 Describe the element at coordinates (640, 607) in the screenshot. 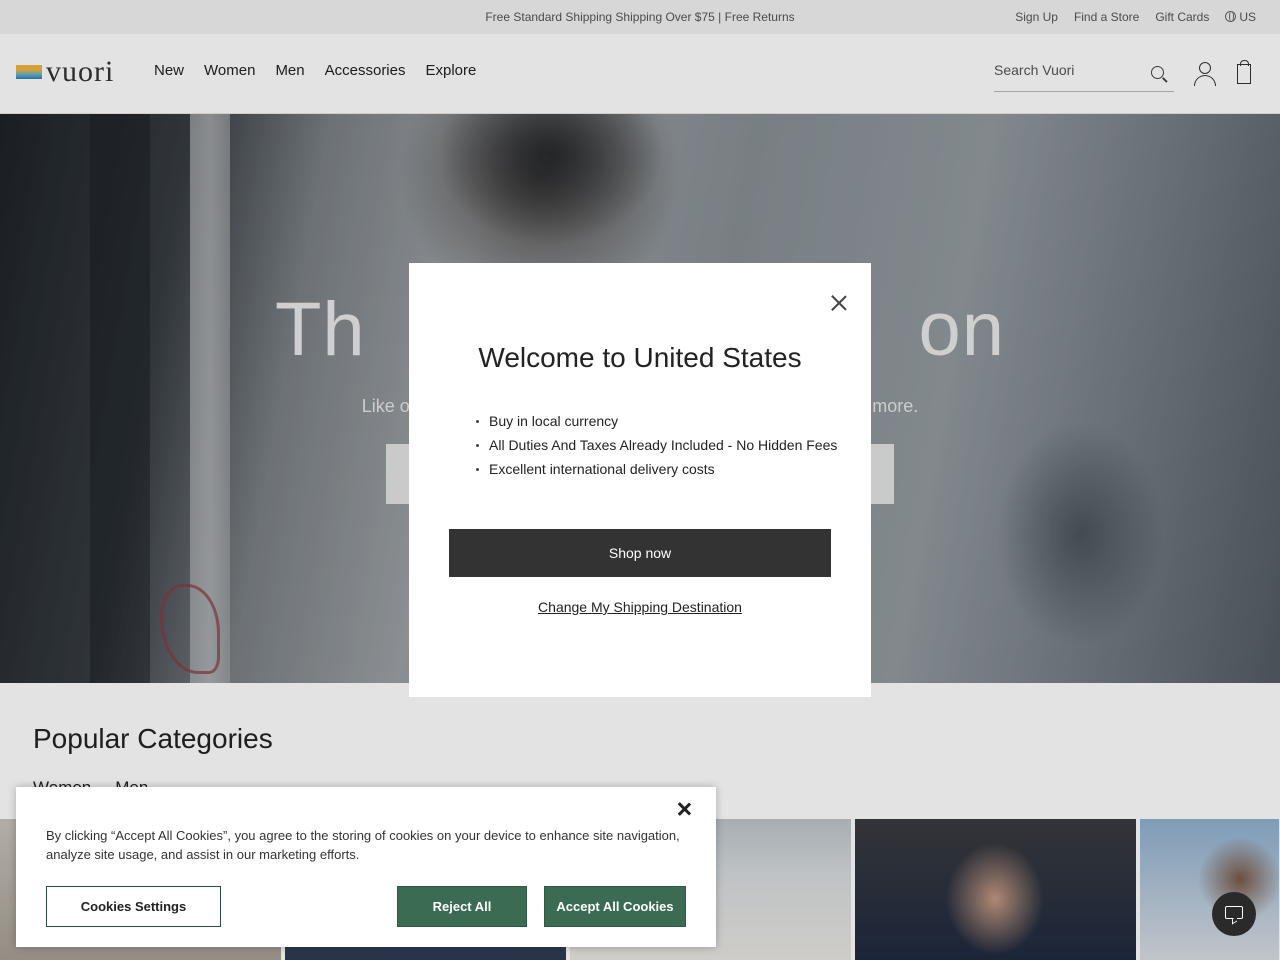

I see `change-shipping-destination-link: Change My Shipping Destination` at that location.